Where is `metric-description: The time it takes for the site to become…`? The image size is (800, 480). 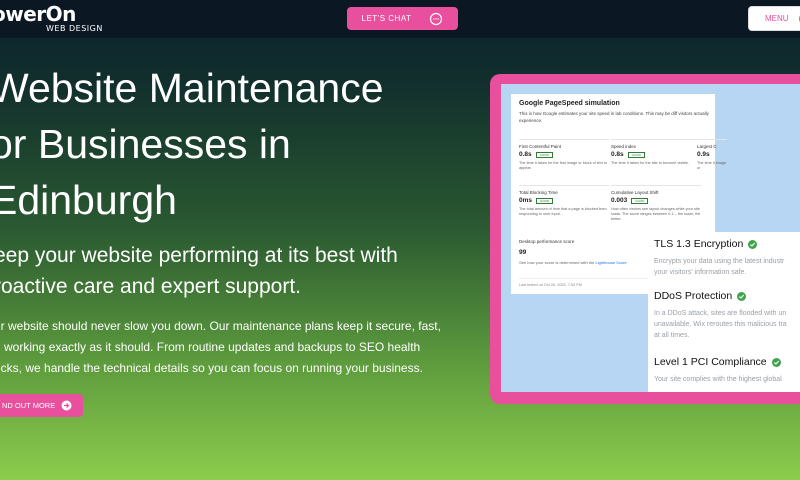
metric-description: The time it takes for the site to become… is located at coordinates (650, 163).